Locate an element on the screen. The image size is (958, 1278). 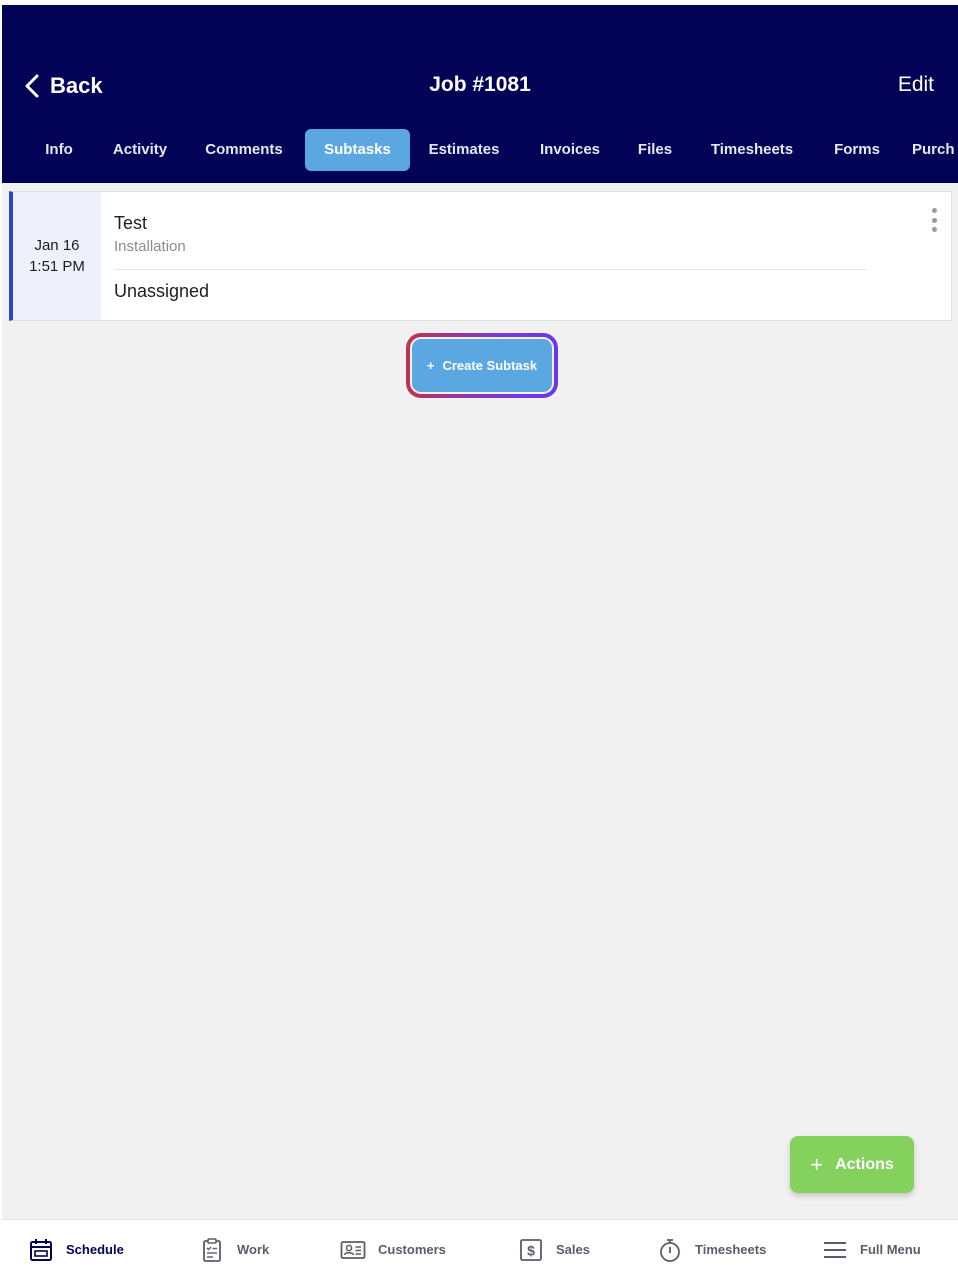
tab-estimates: Estimates is located at coordinates (464, 150).